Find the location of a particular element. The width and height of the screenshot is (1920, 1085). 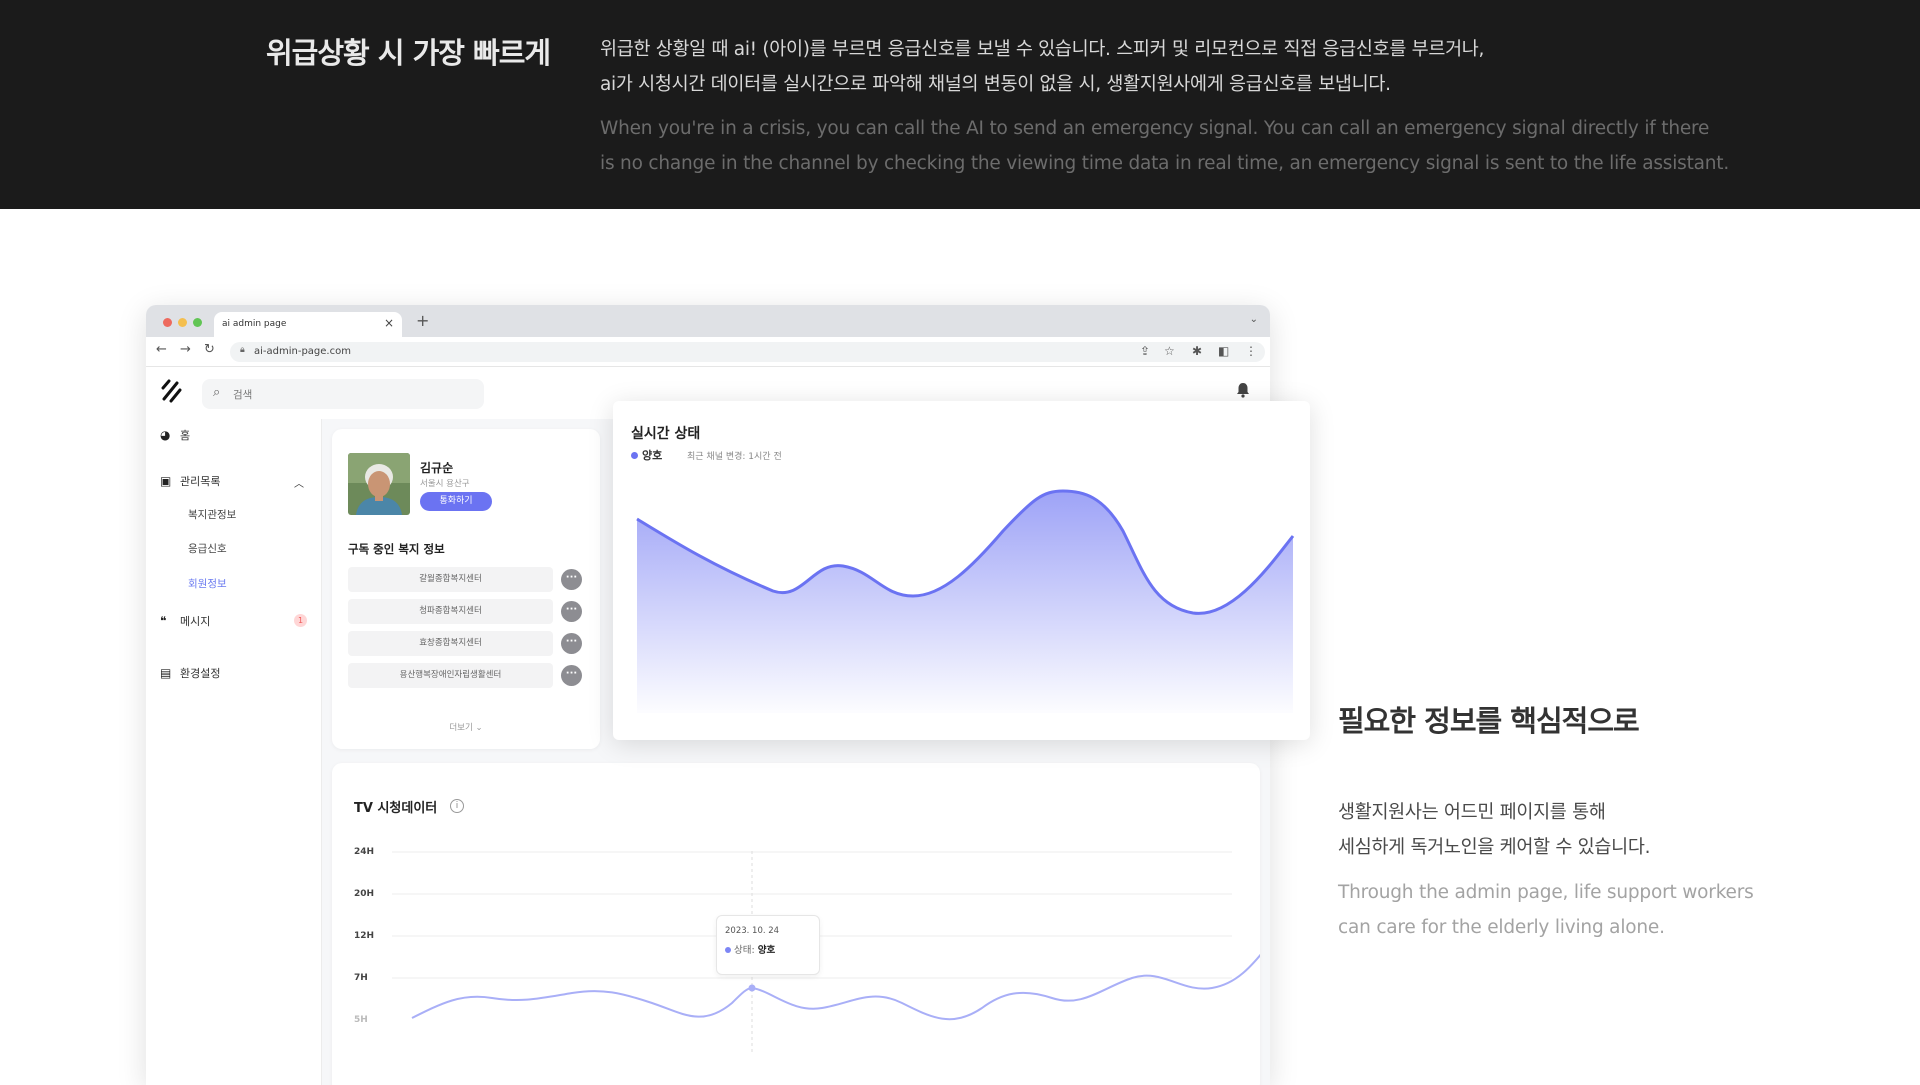

pie-chart-icon: ◕ is located at coordinates (165, 435).